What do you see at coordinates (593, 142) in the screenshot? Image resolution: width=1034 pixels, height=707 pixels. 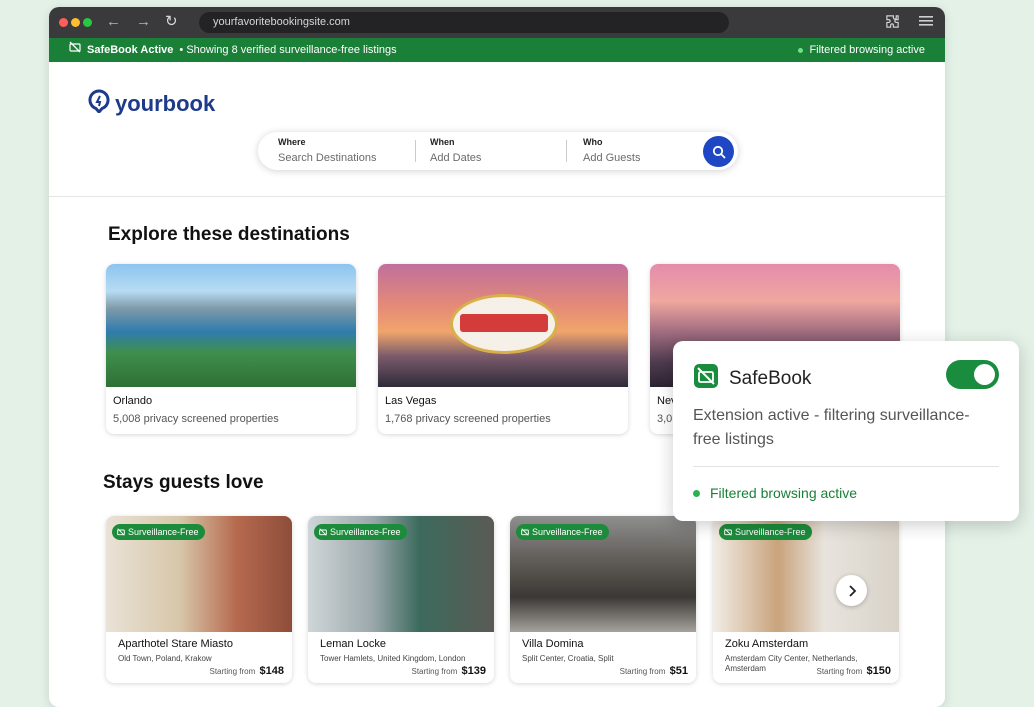 I see `who-label: Who` at bounding box center [593, 142].